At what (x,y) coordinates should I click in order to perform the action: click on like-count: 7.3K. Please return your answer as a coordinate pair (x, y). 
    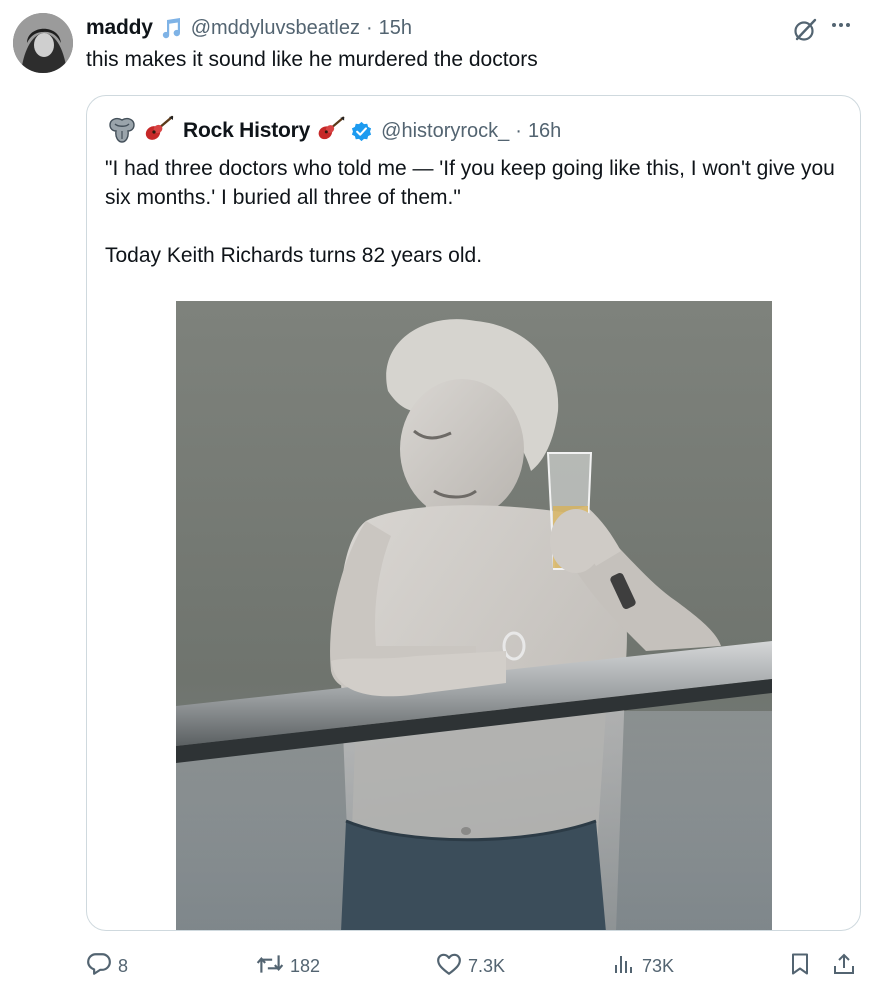
    Looking at the image, I should click on (487, 965).